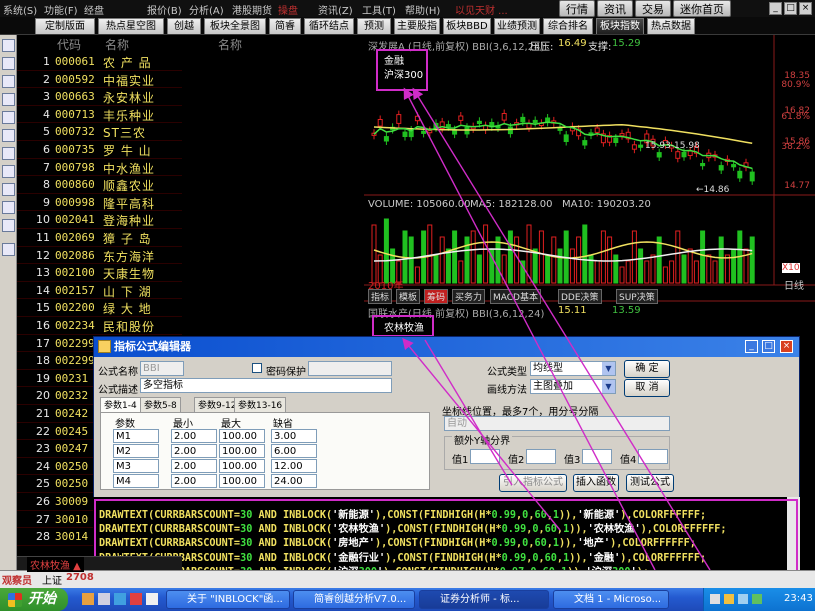 Image resolution: width=815 pixels, height=611 pixels. Describe the element at coordinates (294, 451) in the screenshot. I see `param-cell: 6.00` at that location.